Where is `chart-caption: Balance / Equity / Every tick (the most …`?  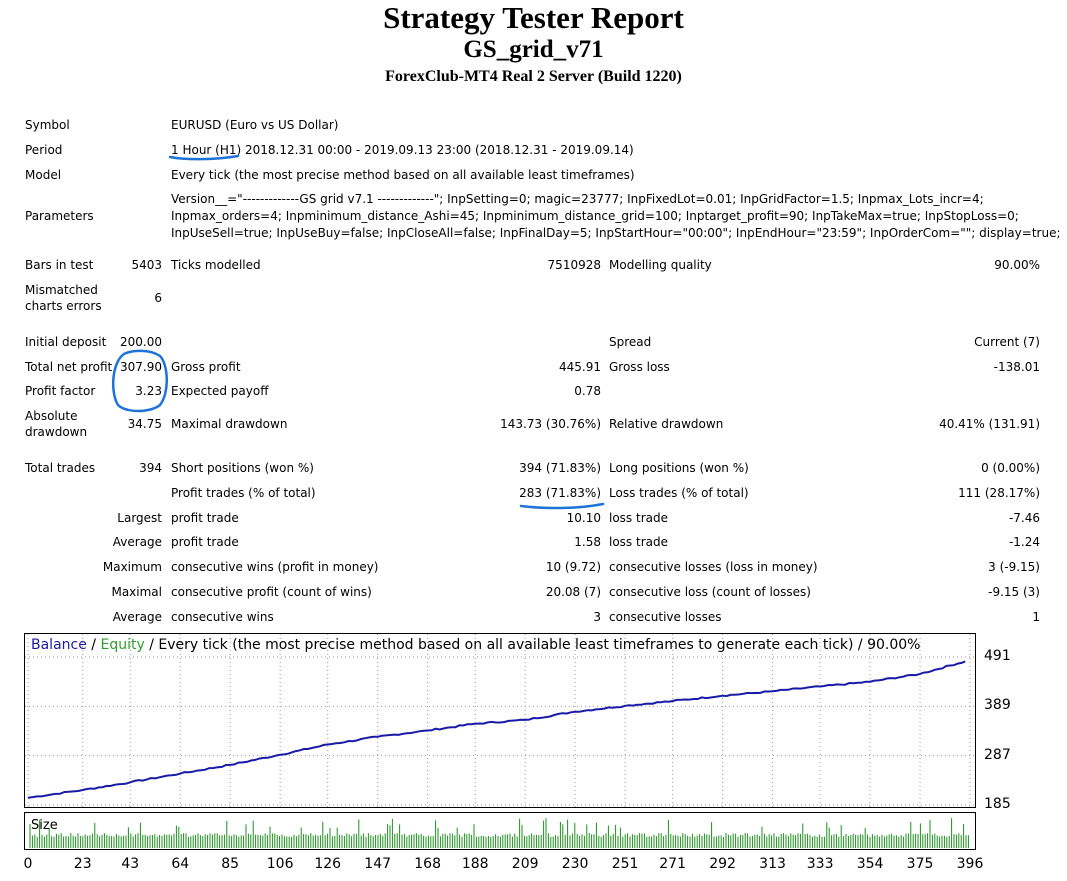
chart-caption: Balance / Equity / Every tick (the most … is located at coordinates (475, 645).